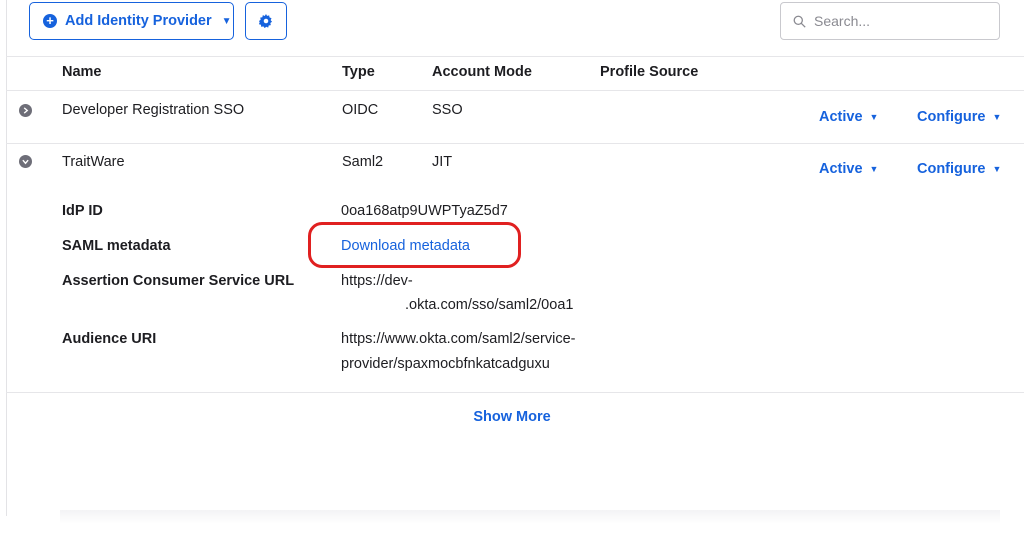 This screenshot has width=1024, height=560. Describe the element at coordinates (489, 305) in the screenshot. I see `acs-url-value-line2: .okta.com/sso/saml2/0oa1` at that location.